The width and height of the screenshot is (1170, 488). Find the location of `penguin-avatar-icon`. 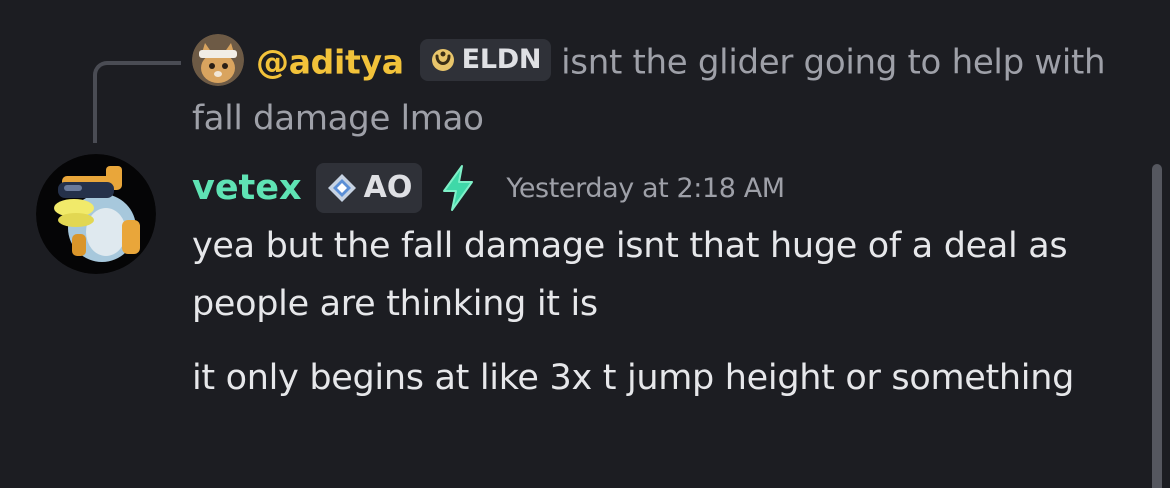

penguin-avatar-icon is located at coordinates (96, 214).